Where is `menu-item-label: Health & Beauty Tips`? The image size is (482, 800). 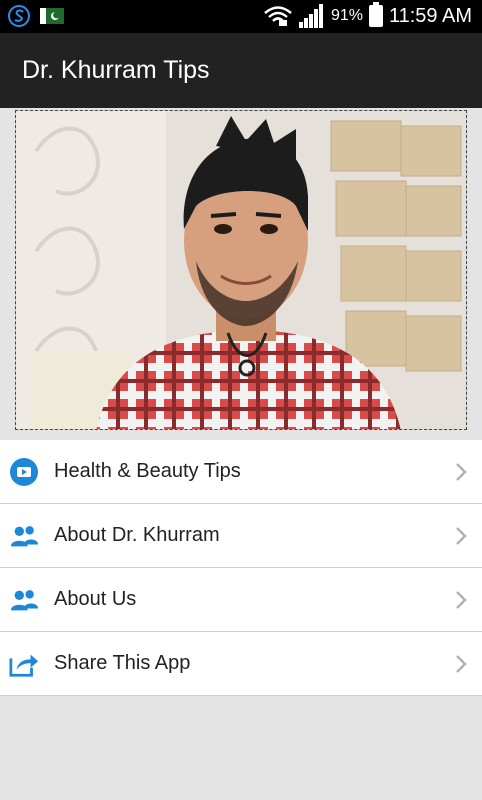
menu-item-label: Health & Beauty Tips is located at coordinates (147, 471).